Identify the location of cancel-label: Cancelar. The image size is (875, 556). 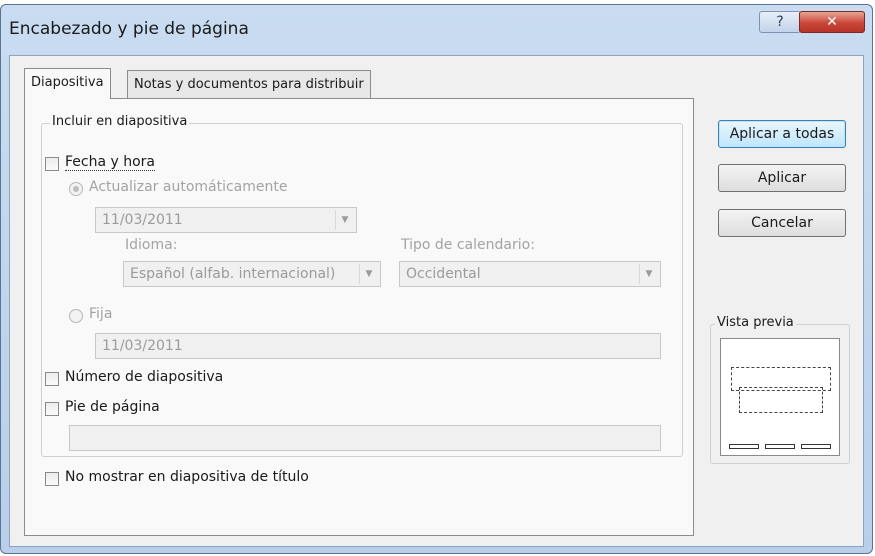
(782, 223).